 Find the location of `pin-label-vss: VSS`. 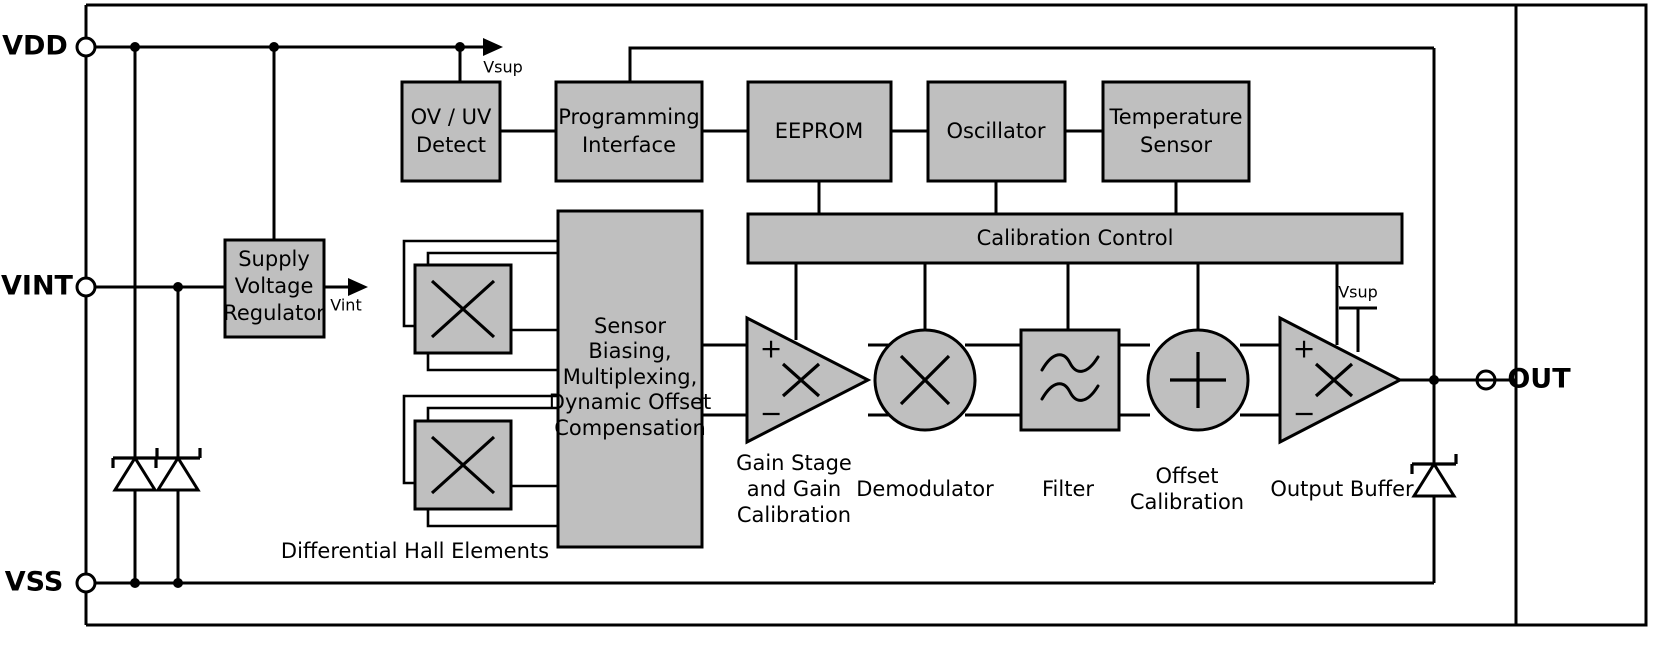

pin-label-vss: VSS is located at coordinates (34, 582).